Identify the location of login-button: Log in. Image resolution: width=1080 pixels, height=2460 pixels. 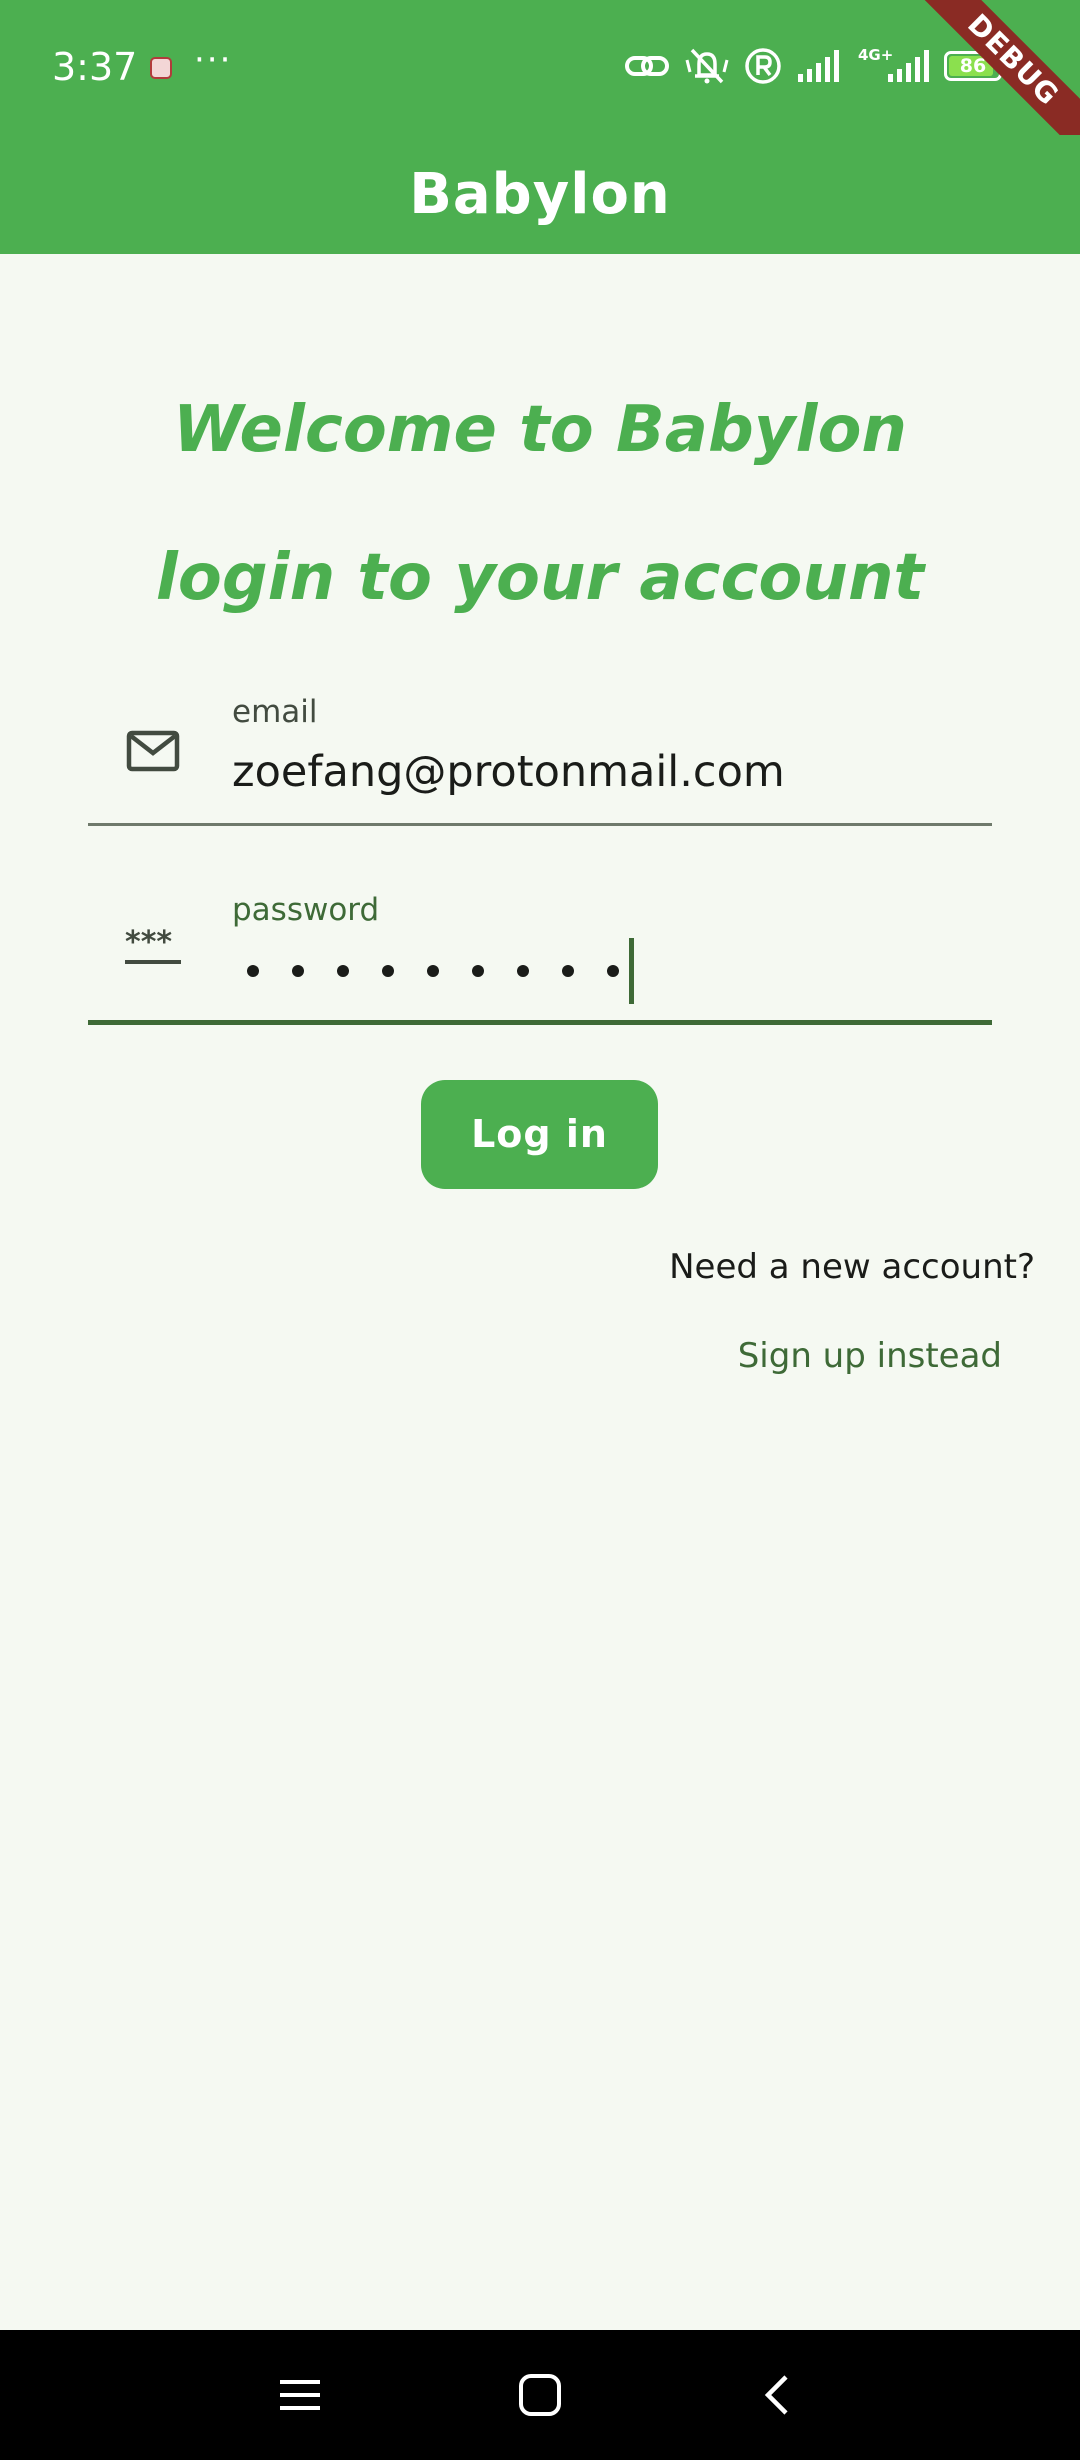
(539, 1134).